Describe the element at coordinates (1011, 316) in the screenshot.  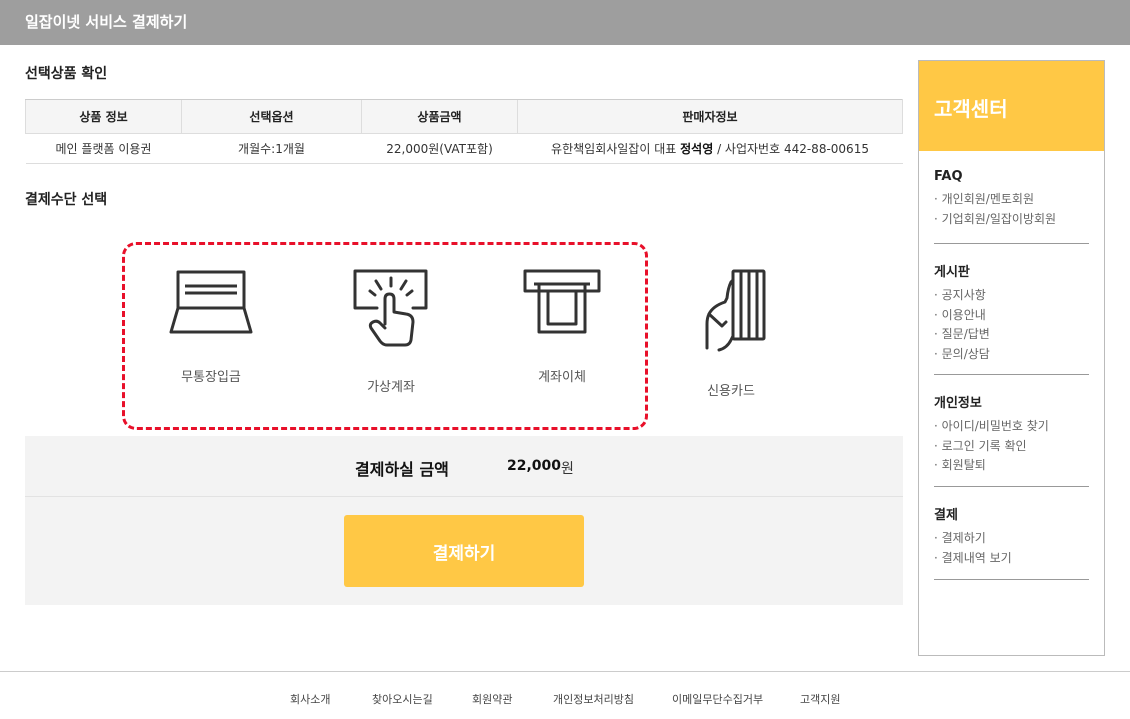
I see `sidebar-item-guide: · 이용안내` at that location.